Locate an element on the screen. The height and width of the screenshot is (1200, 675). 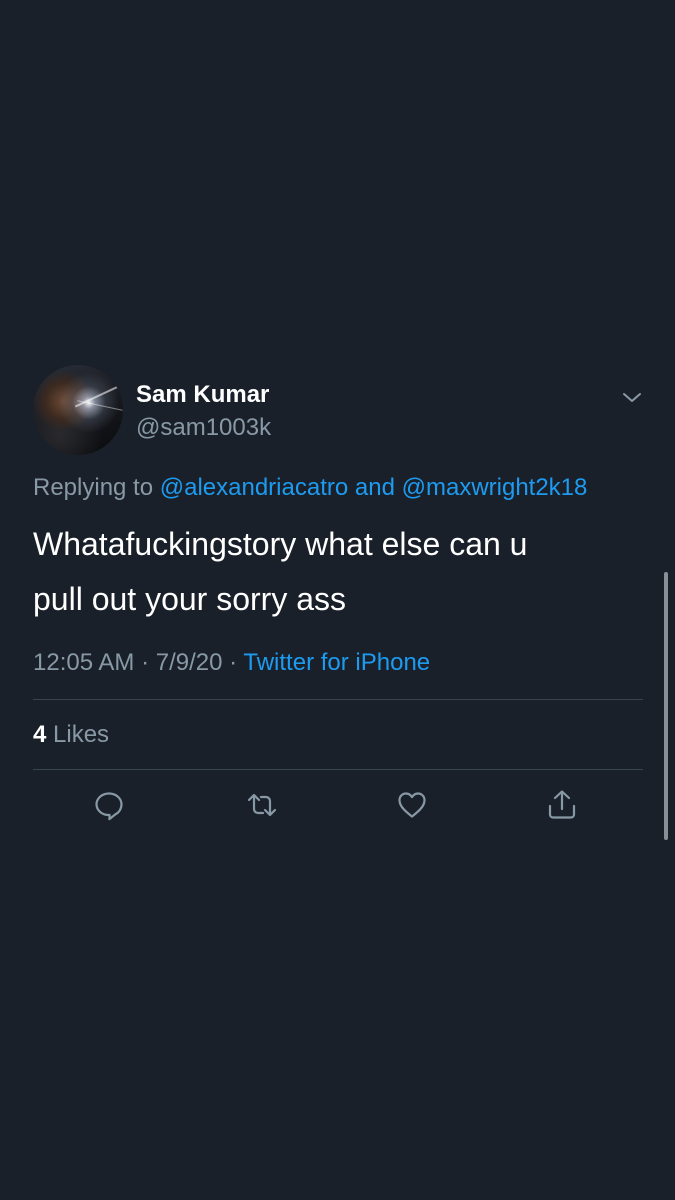
tweet-time: 12:05 AM is located at coordinates (84, 662).